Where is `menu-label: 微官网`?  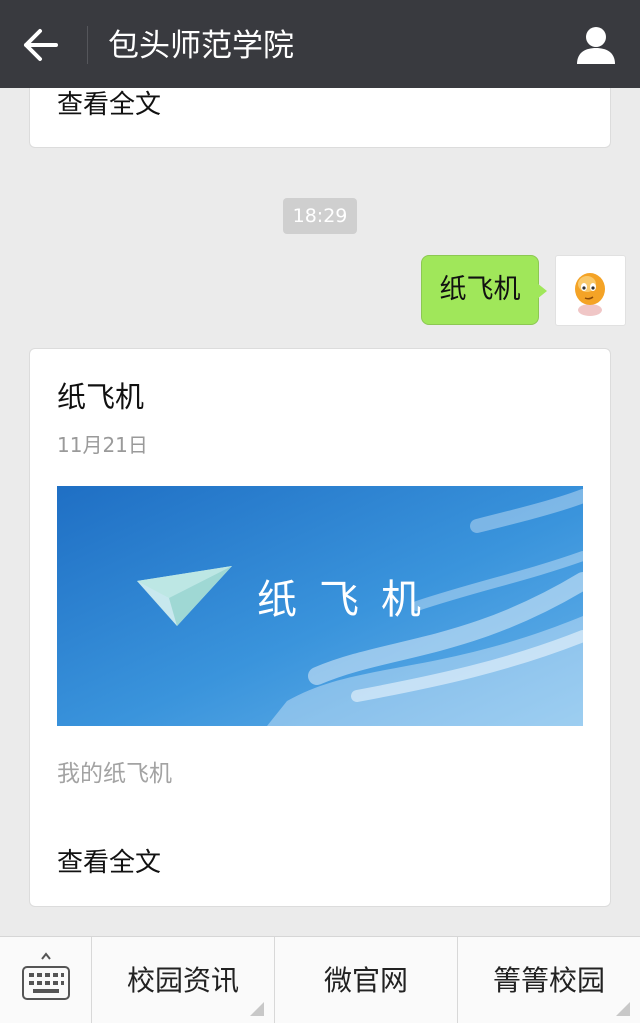 menu-label: 微官网 is located at coordinates (365, 980).